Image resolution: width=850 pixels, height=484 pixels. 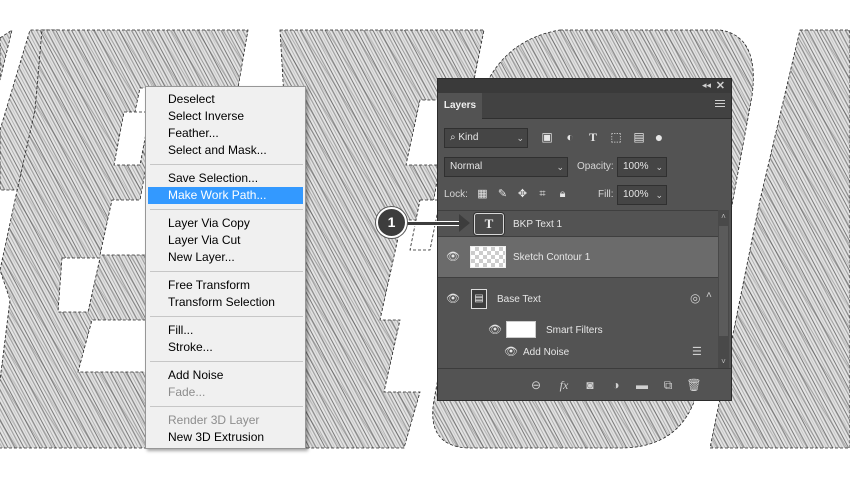 What do you see at coordinates (584, 138) in the screenshot?
I see `filter-row: ⌕ Kind ⌄ ▣ ◐ T ⬚ ▤ ●` at bounding box center [584, 138].